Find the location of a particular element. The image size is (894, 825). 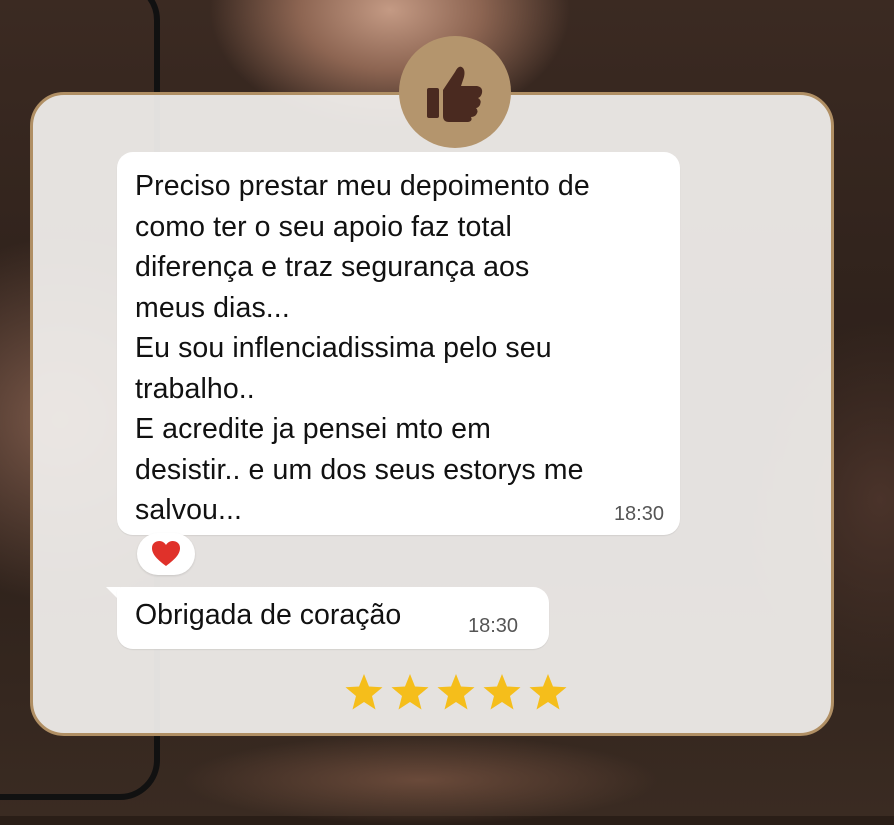

heart-reaction is located at coordinates (166, 554).